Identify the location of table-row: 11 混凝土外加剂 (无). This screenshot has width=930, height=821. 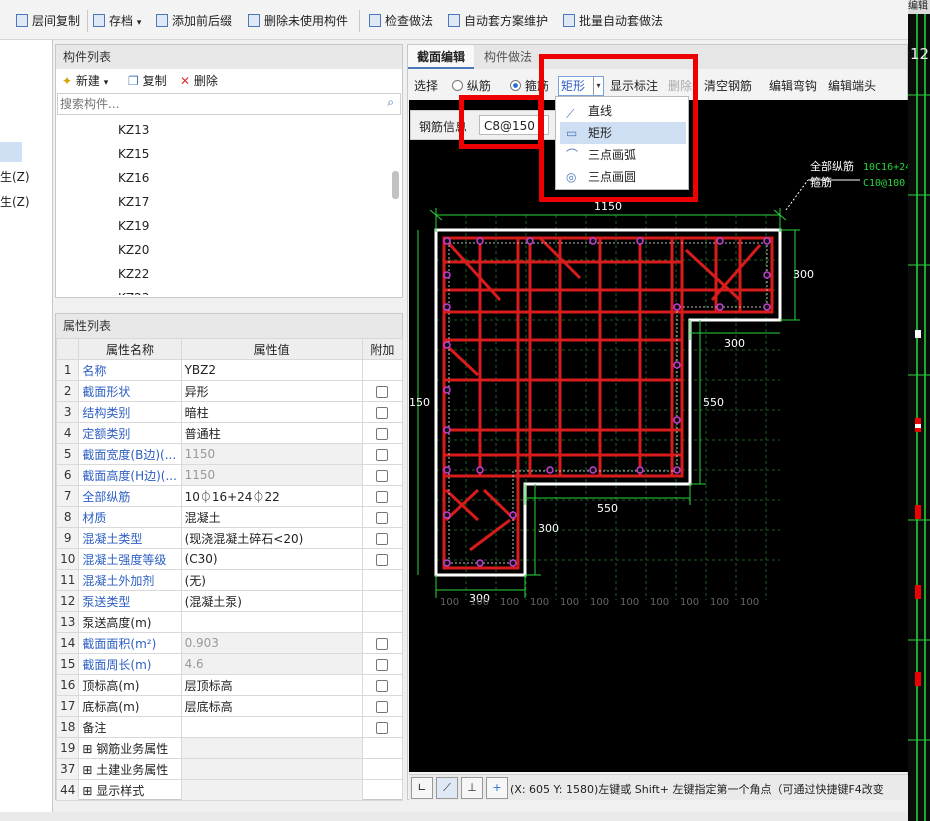
(229, 580).